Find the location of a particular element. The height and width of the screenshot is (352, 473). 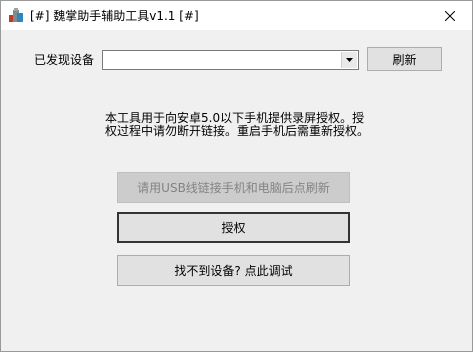

device-select is located at coordinates (230, 60).